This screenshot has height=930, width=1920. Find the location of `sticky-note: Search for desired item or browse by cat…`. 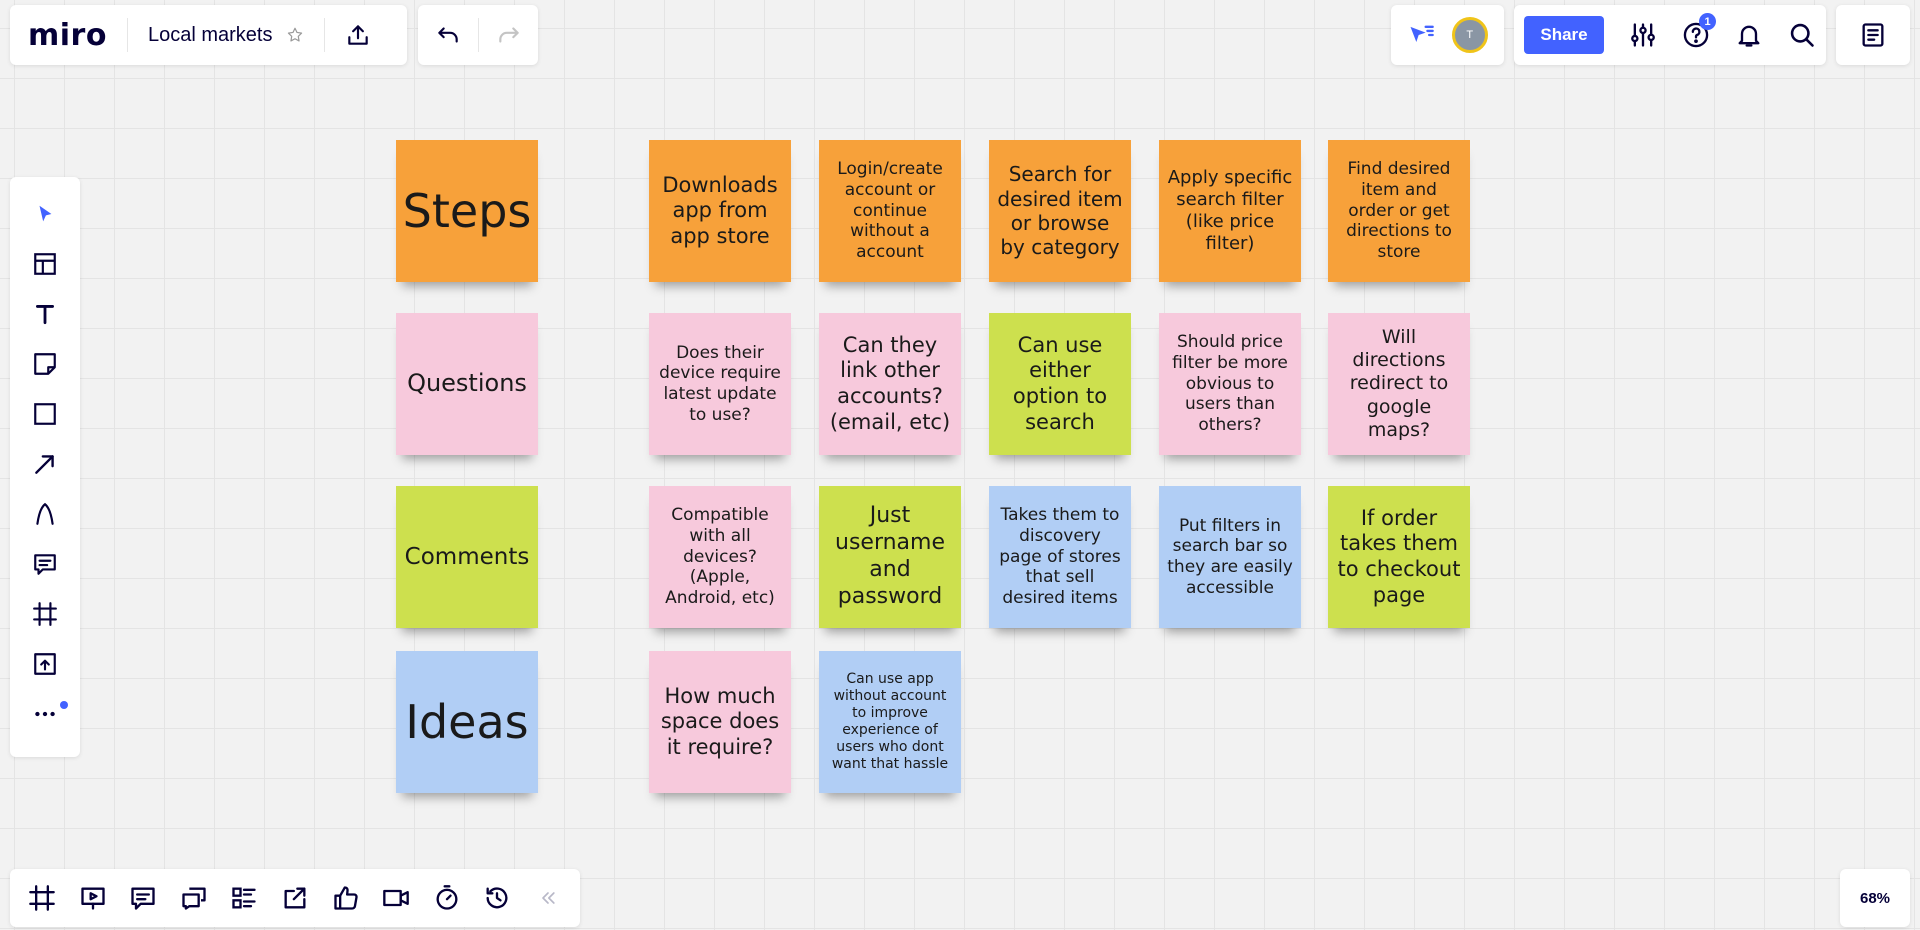

sticky-note: Search for desired item or browse by cat… is located at coordinates (1060, 211).